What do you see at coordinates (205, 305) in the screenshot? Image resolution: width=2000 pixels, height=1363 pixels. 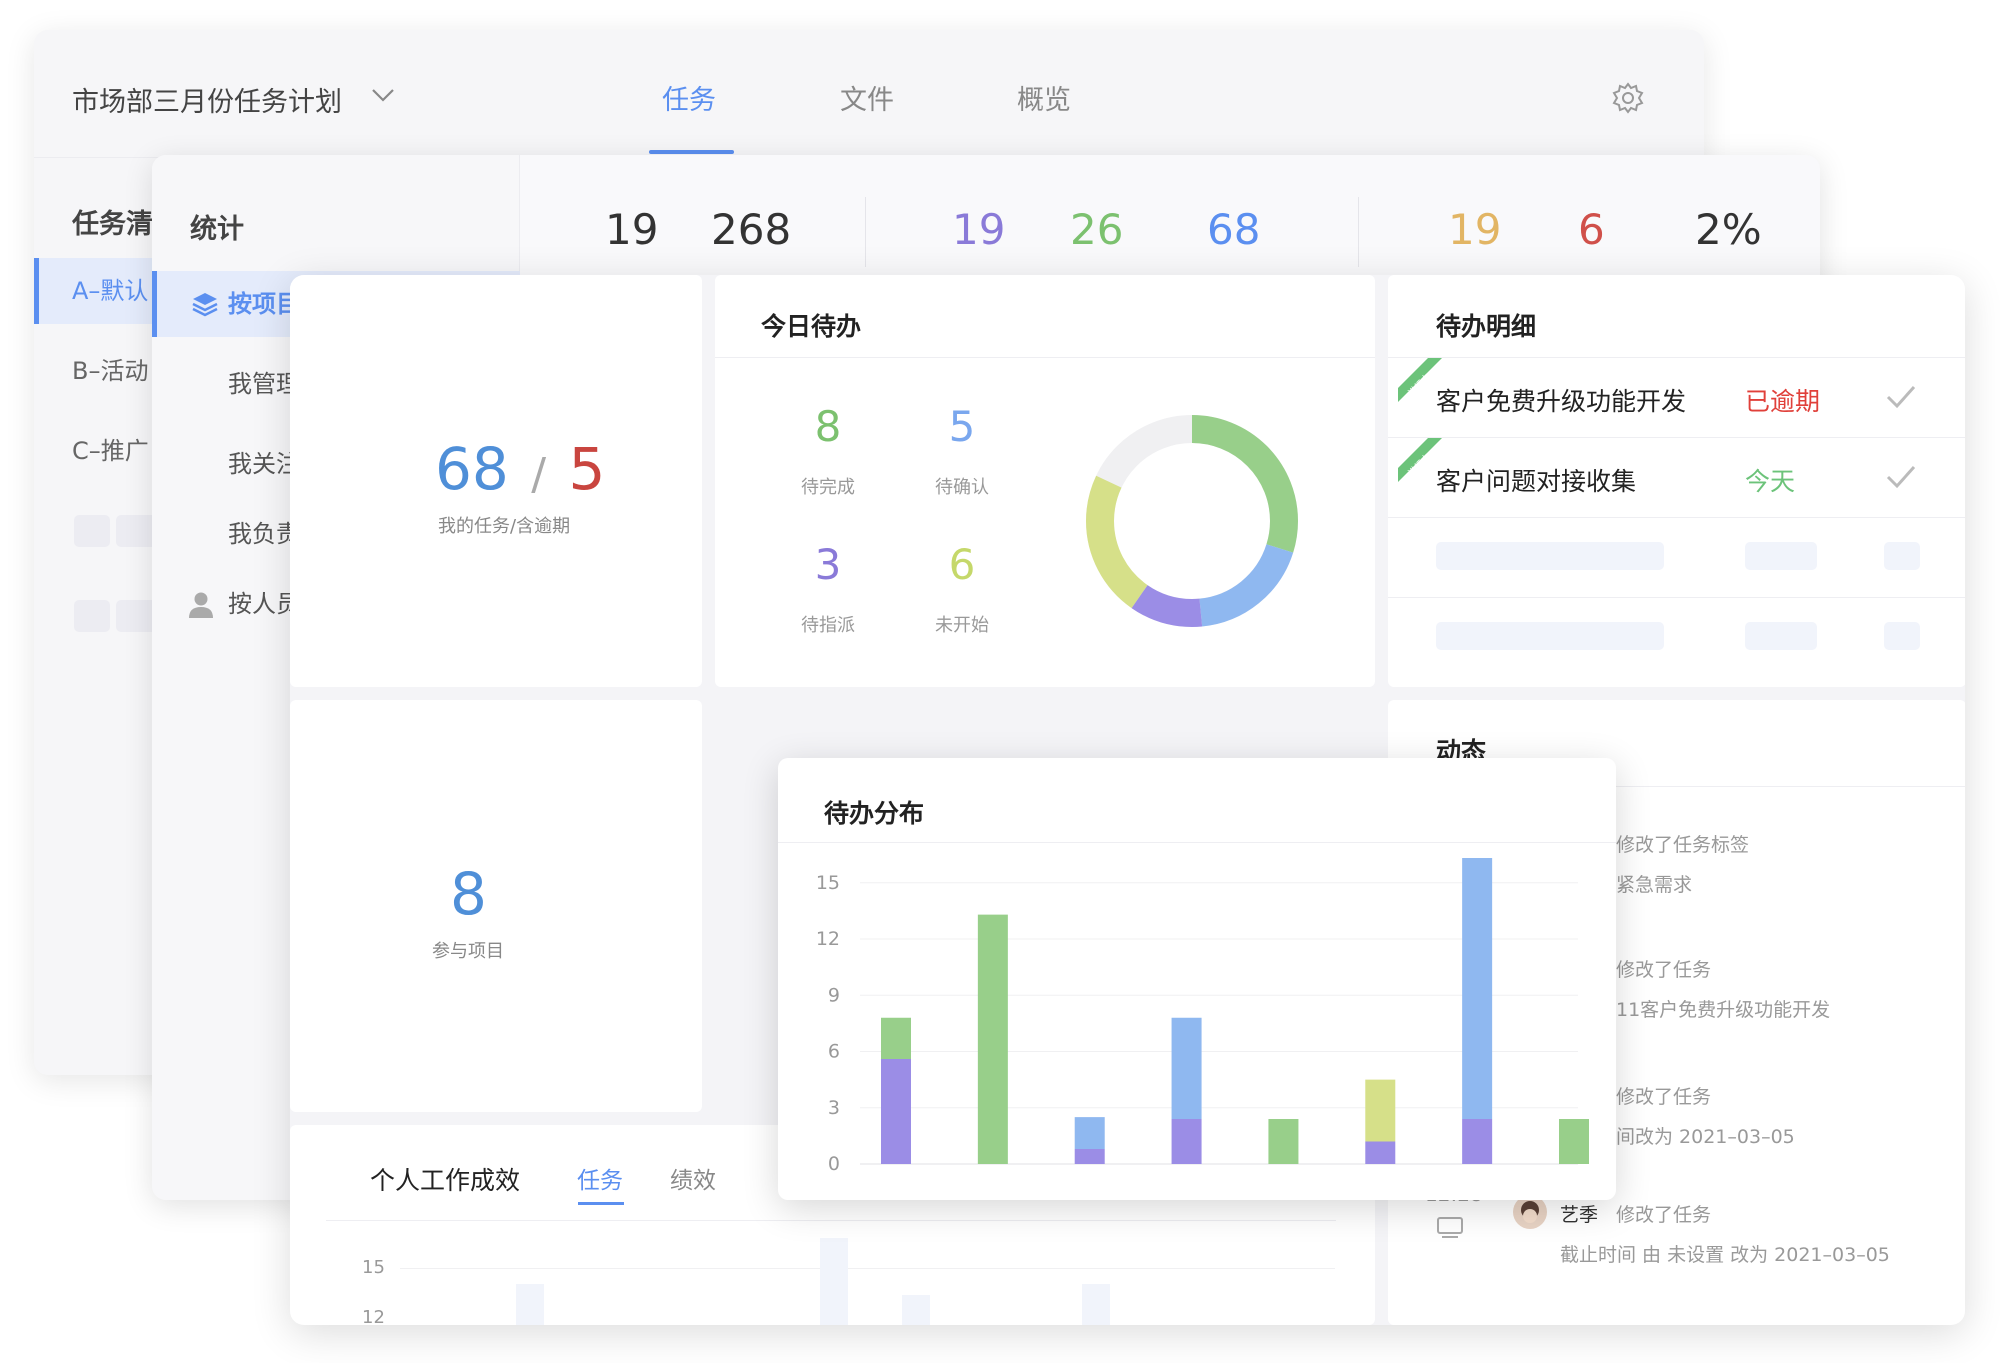 I see `layers-icon` at bounding box center [205, 305].